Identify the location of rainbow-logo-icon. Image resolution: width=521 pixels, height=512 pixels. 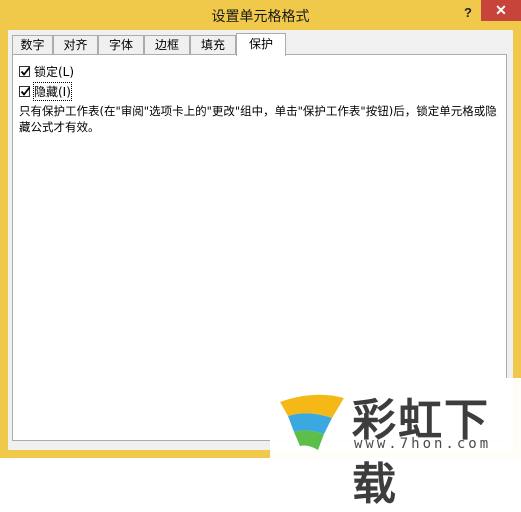
(312, 422).